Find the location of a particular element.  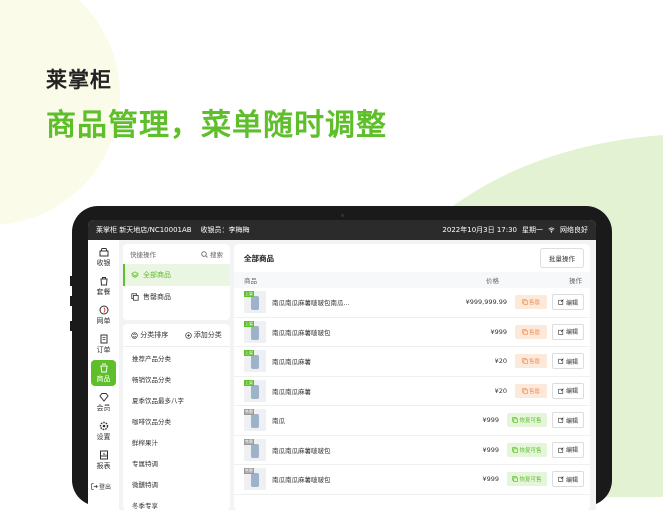

restore-label: 恢复可售 is located at coordinates (530, 480).